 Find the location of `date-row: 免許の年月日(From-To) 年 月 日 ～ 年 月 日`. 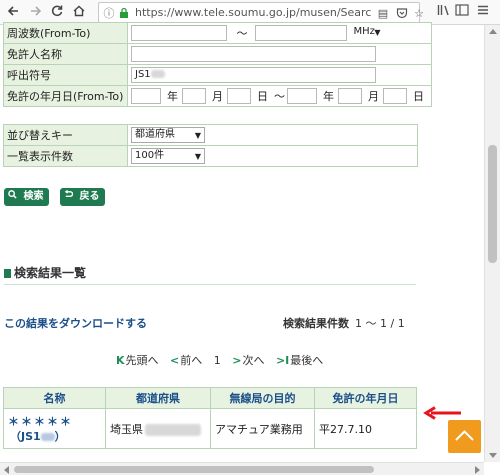

date-row: 免許の年月日(From-To) 年 月 日 ～ 年 月 日 is located at coordinates (217, 96).